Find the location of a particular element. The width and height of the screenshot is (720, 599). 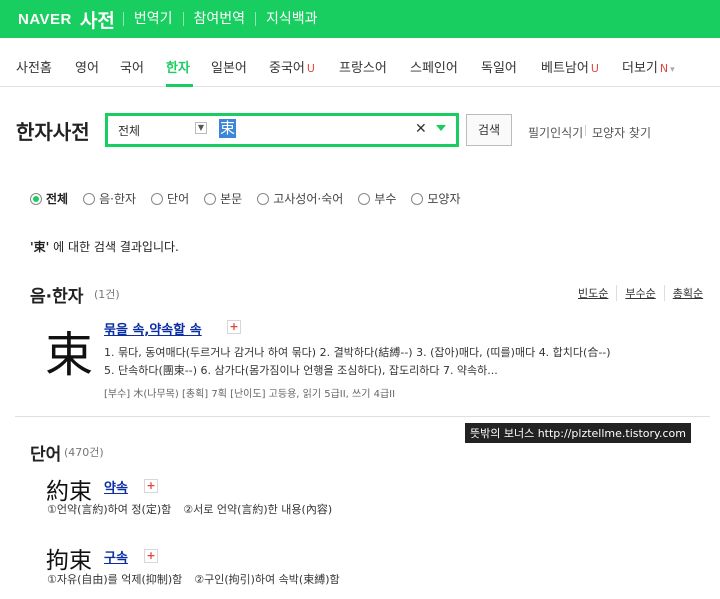

filter-idiom: 고사성어·숙어 is located at coordinates (300, 198).